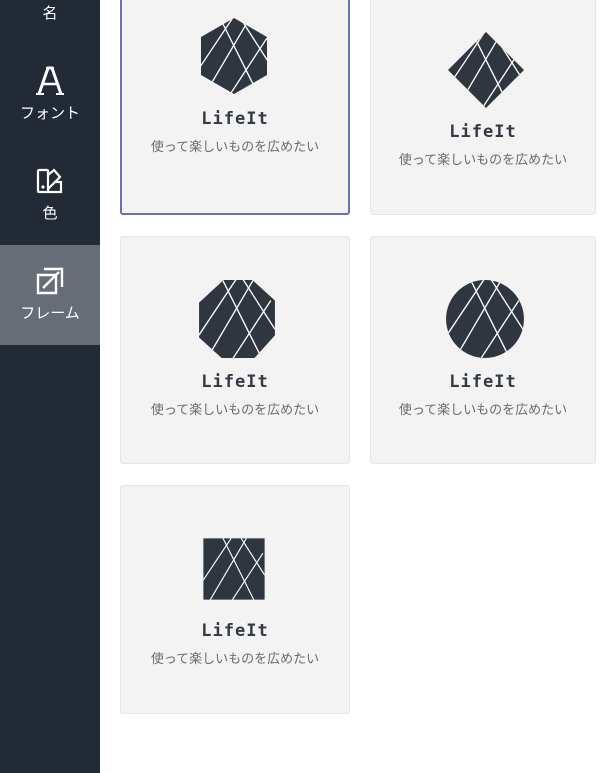 This screenshot has height=773, width=600. I want to click on frame-card-diamond: LifeIt 使って楽しいものを広めたい, so click(483, 107).